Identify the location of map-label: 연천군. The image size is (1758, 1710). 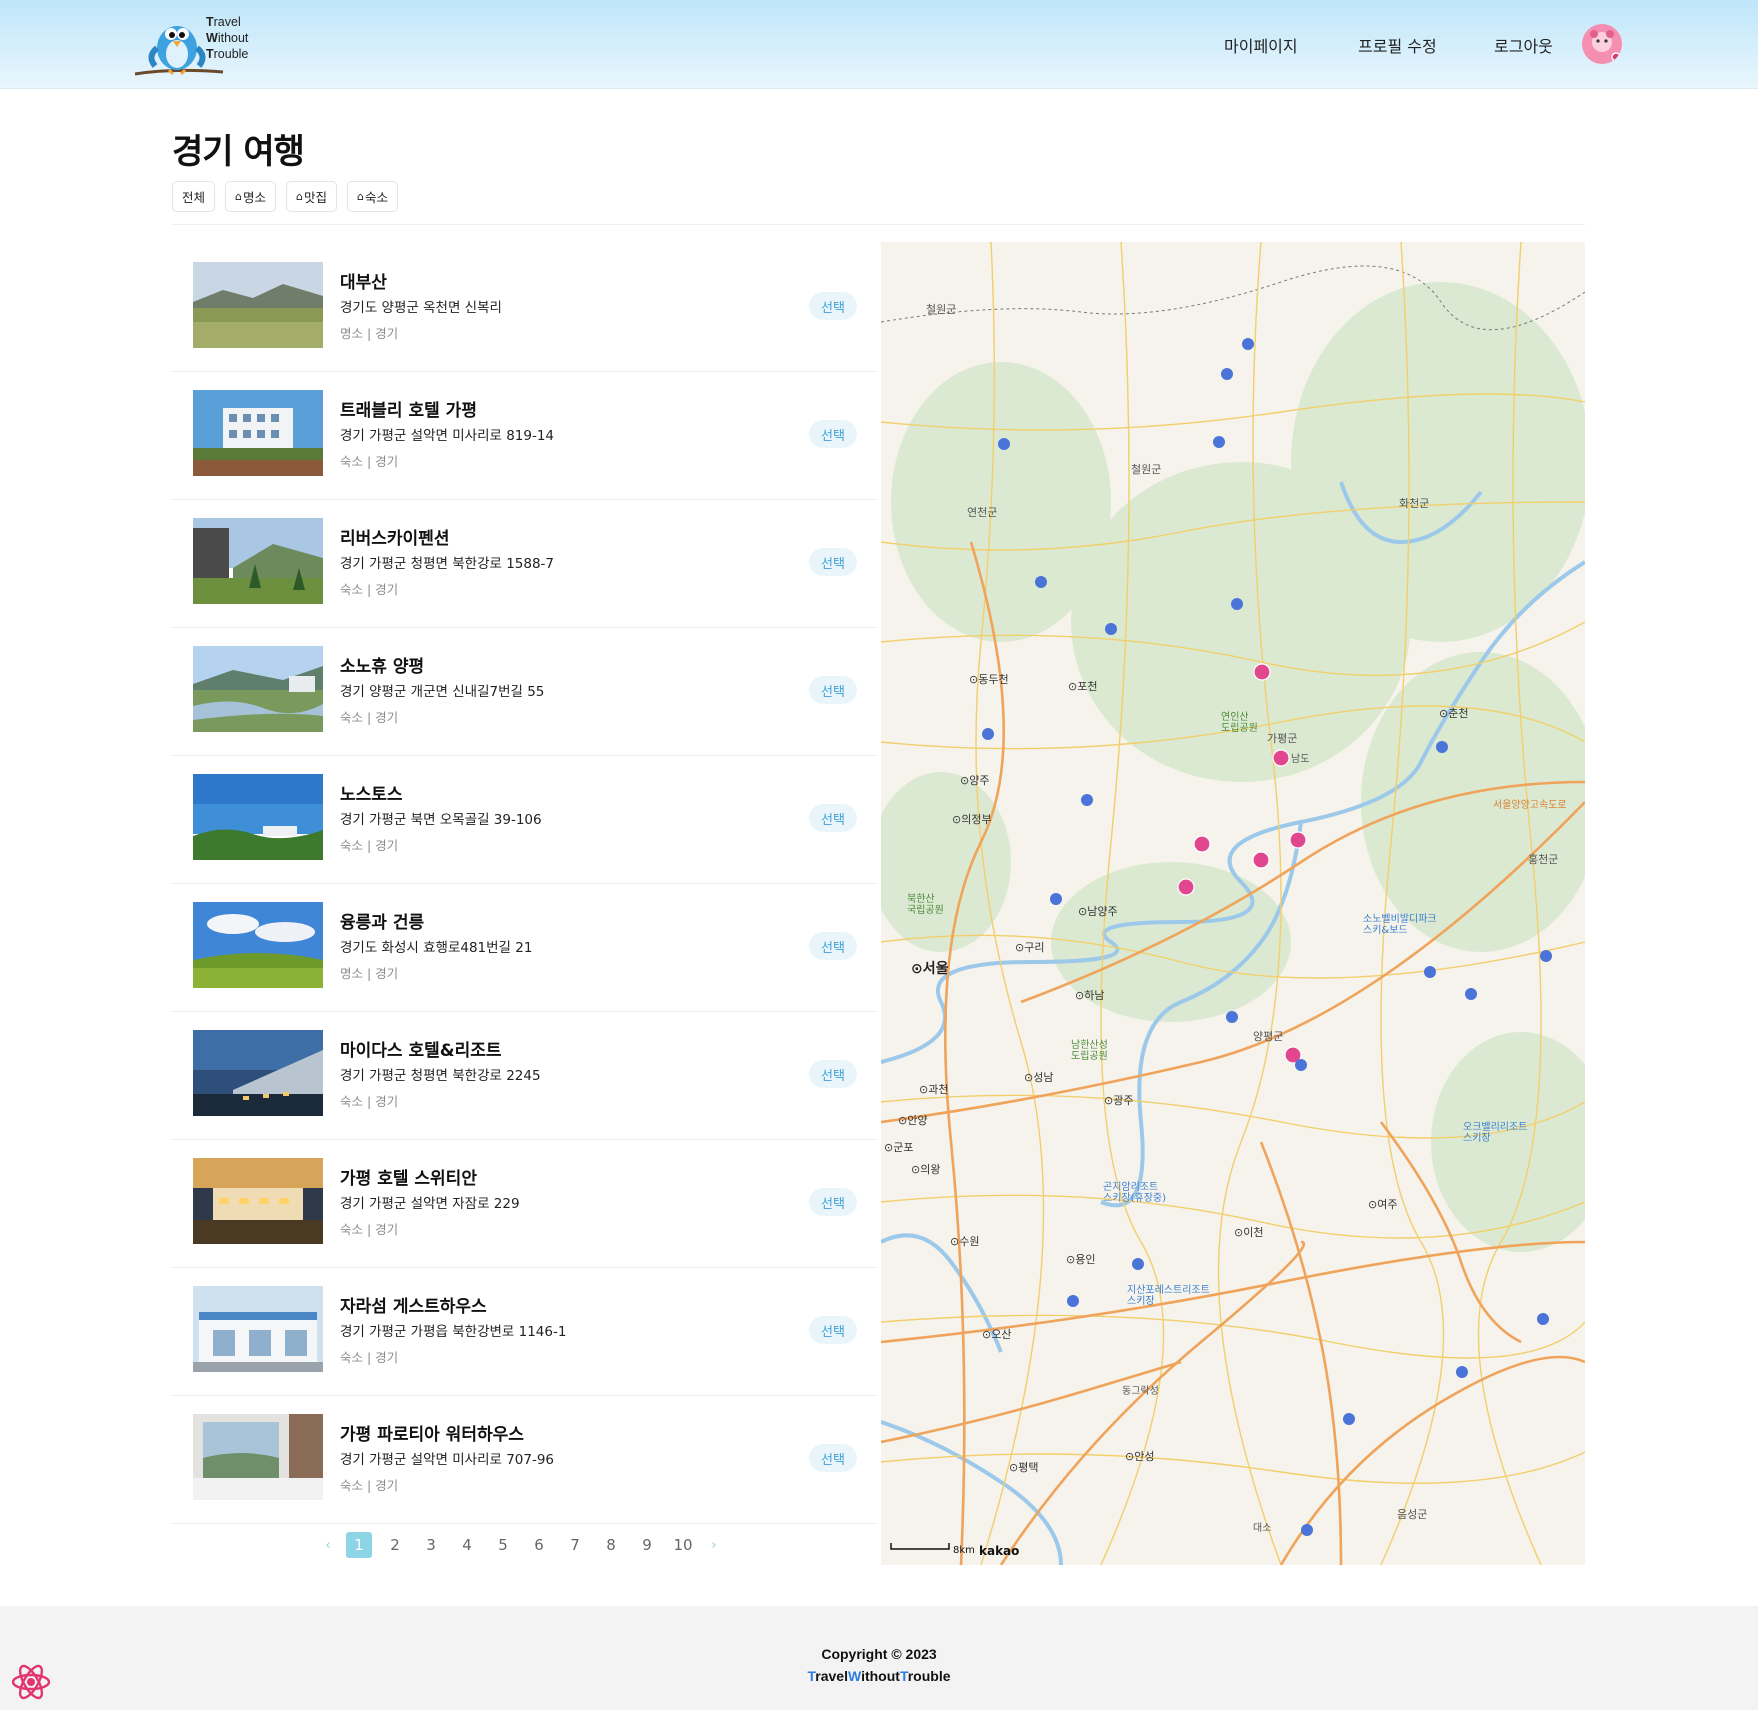
(982, 512).